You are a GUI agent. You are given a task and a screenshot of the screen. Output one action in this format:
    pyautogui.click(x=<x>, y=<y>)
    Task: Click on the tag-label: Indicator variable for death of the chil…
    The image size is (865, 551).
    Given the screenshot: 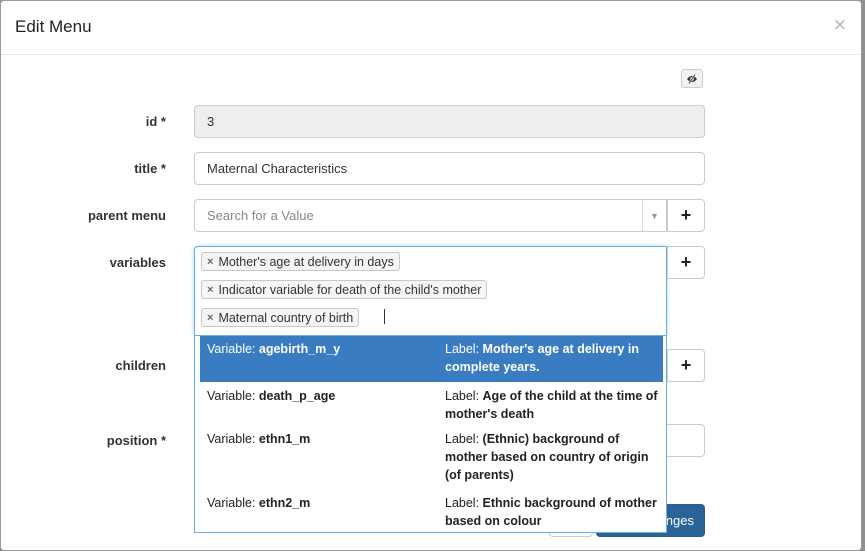 What is the action you would take?
    pyautogui.click(x=350, y=289)
    